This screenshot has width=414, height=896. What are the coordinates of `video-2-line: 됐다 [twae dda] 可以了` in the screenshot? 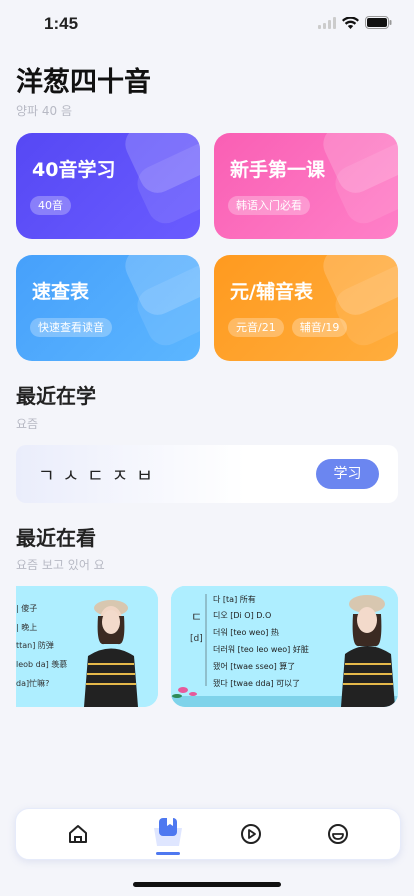 It's located at (256, 683).